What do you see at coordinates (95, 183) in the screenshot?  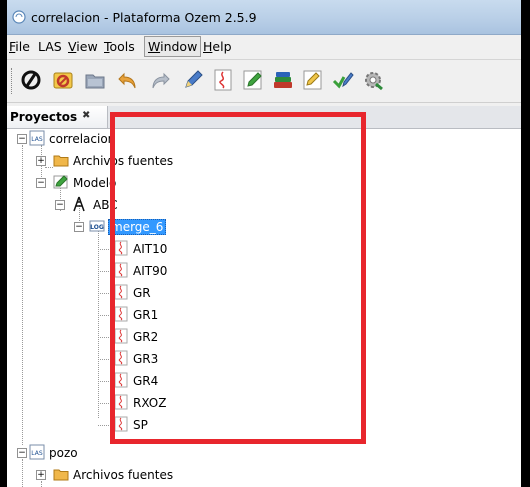 I see `node-label: Modelo` at bounding box center [95, 183].